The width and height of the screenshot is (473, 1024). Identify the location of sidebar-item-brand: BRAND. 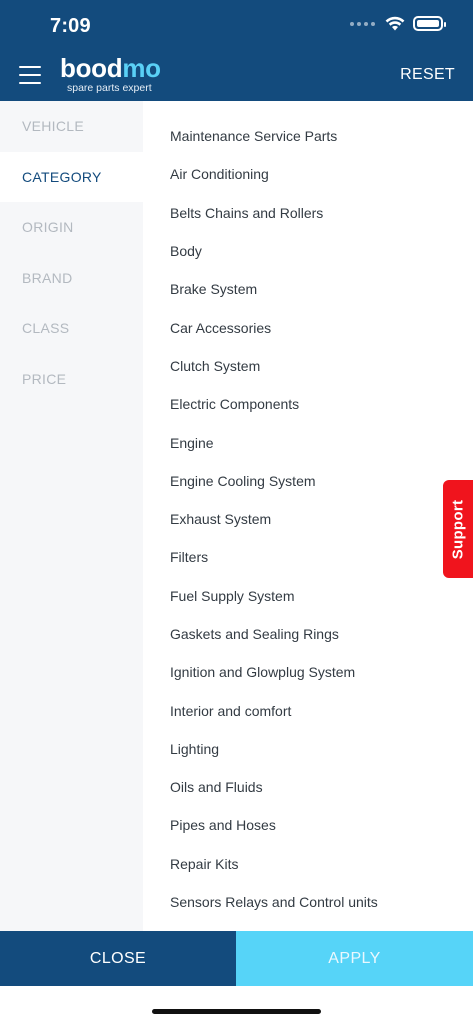
(71, 278).